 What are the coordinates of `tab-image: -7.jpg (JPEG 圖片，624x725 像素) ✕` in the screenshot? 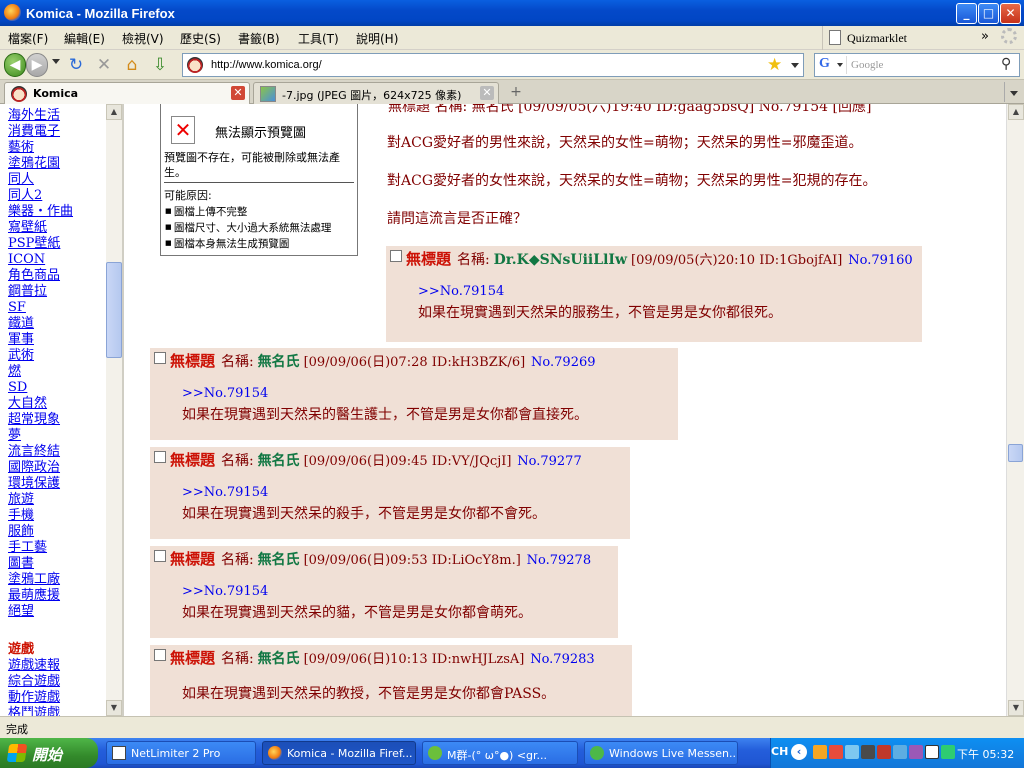 It's located at (376, 93).